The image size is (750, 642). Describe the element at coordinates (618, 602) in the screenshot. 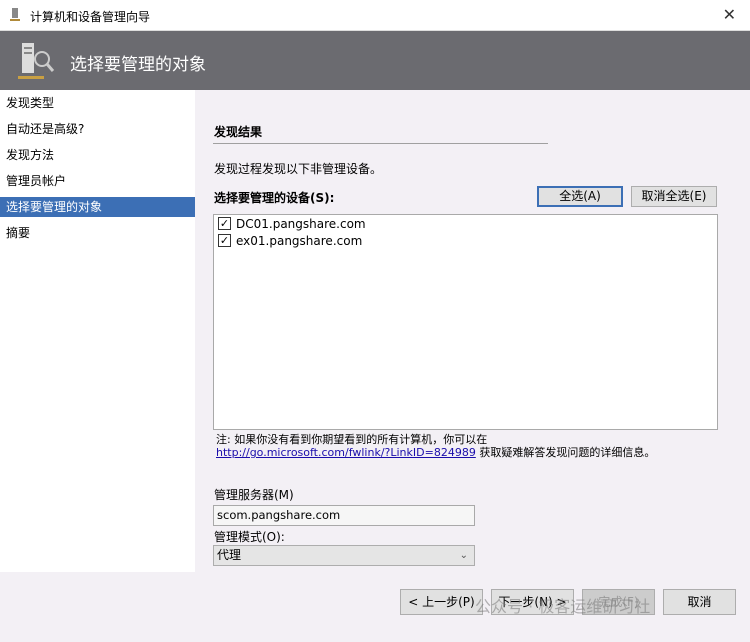

I see `finish-button: 完成(F)` at that location.